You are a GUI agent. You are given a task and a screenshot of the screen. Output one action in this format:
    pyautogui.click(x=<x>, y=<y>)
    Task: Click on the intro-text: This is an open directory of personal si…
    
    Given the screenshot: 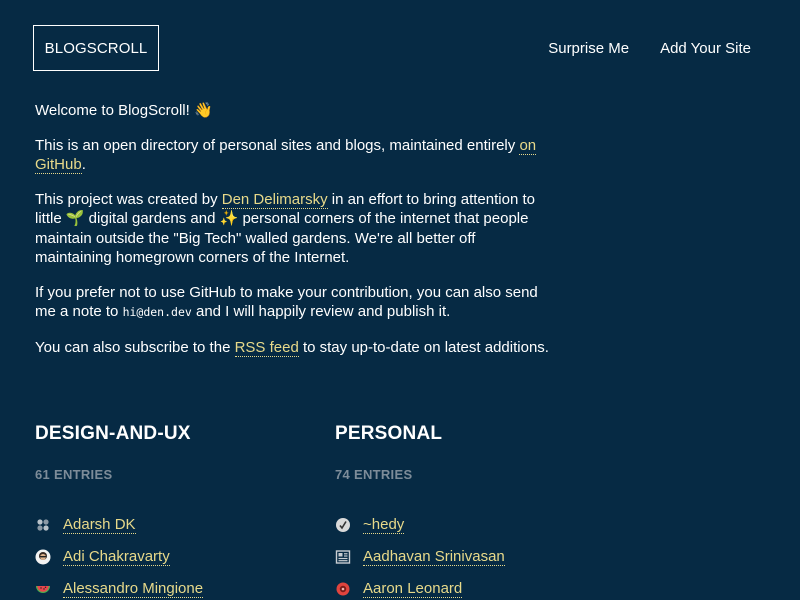 What is the action you would take?
    pyautogui.click(x=277, y=145)
    